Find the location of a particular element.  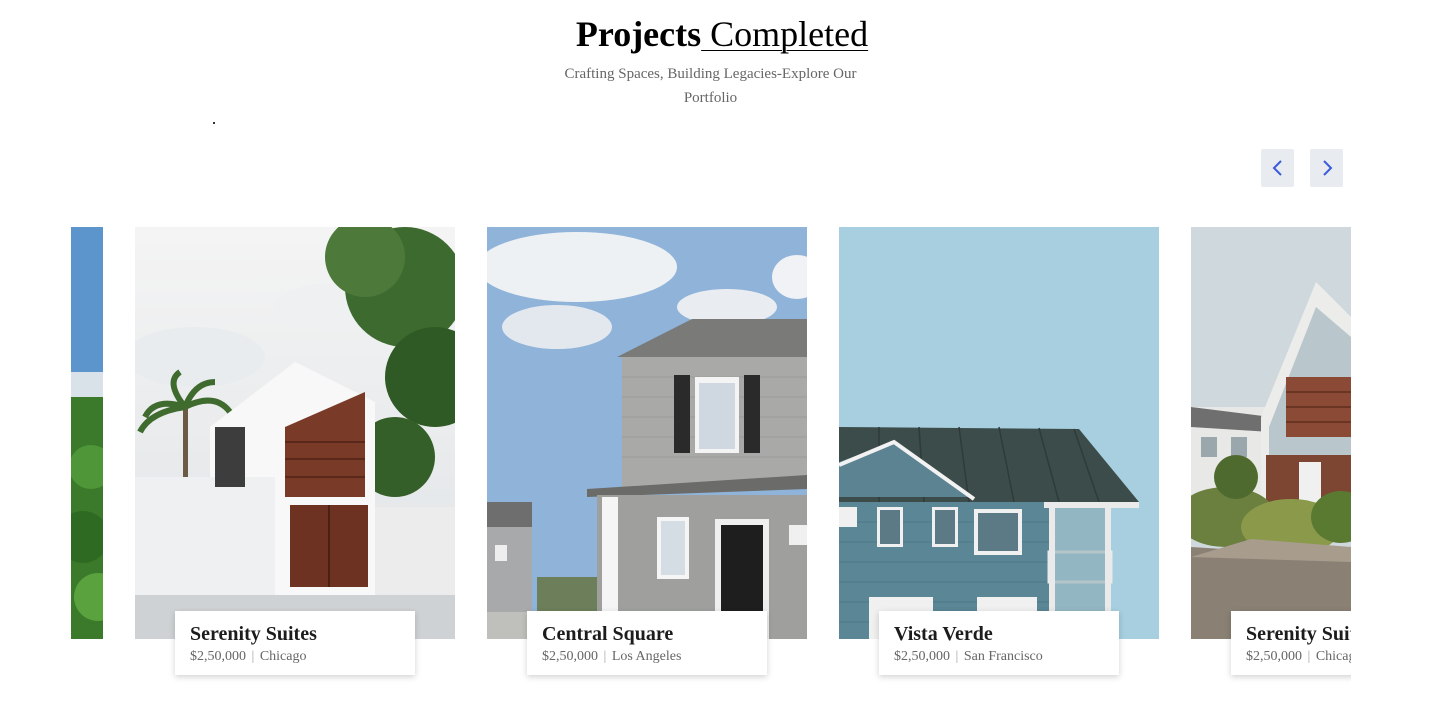

project-card-partial-left is located at coordinates (87, 457).